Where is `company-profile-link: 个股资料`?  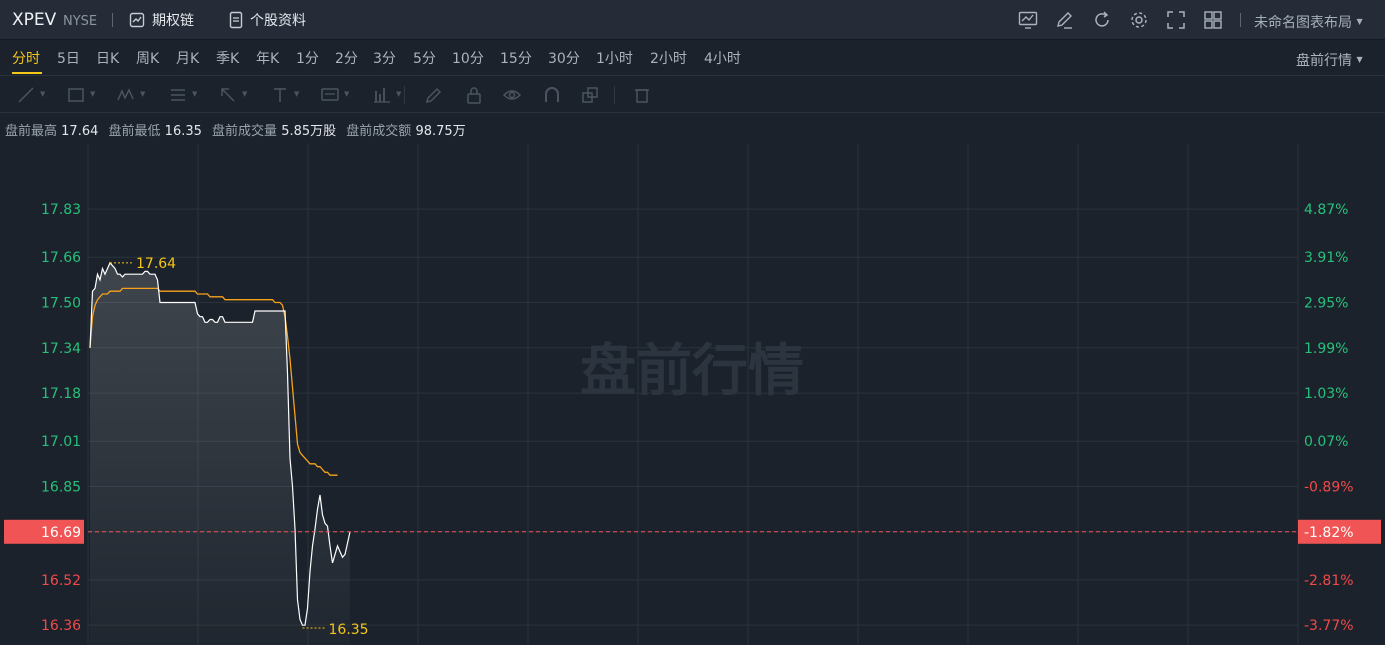
company-profile-link: 个股资料 is located at coordinates (267, 20).